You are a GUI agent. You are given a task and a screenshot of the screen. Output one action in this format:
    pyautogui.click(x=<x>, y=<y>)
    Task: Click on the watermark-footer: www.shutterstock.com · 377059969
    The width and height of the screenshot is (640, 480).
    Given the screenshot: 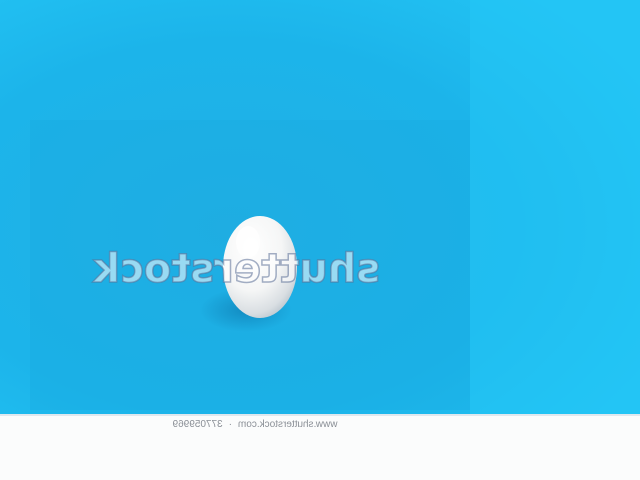 What is the action you would take?
    pyautogui.click(x=320, y=447)
    